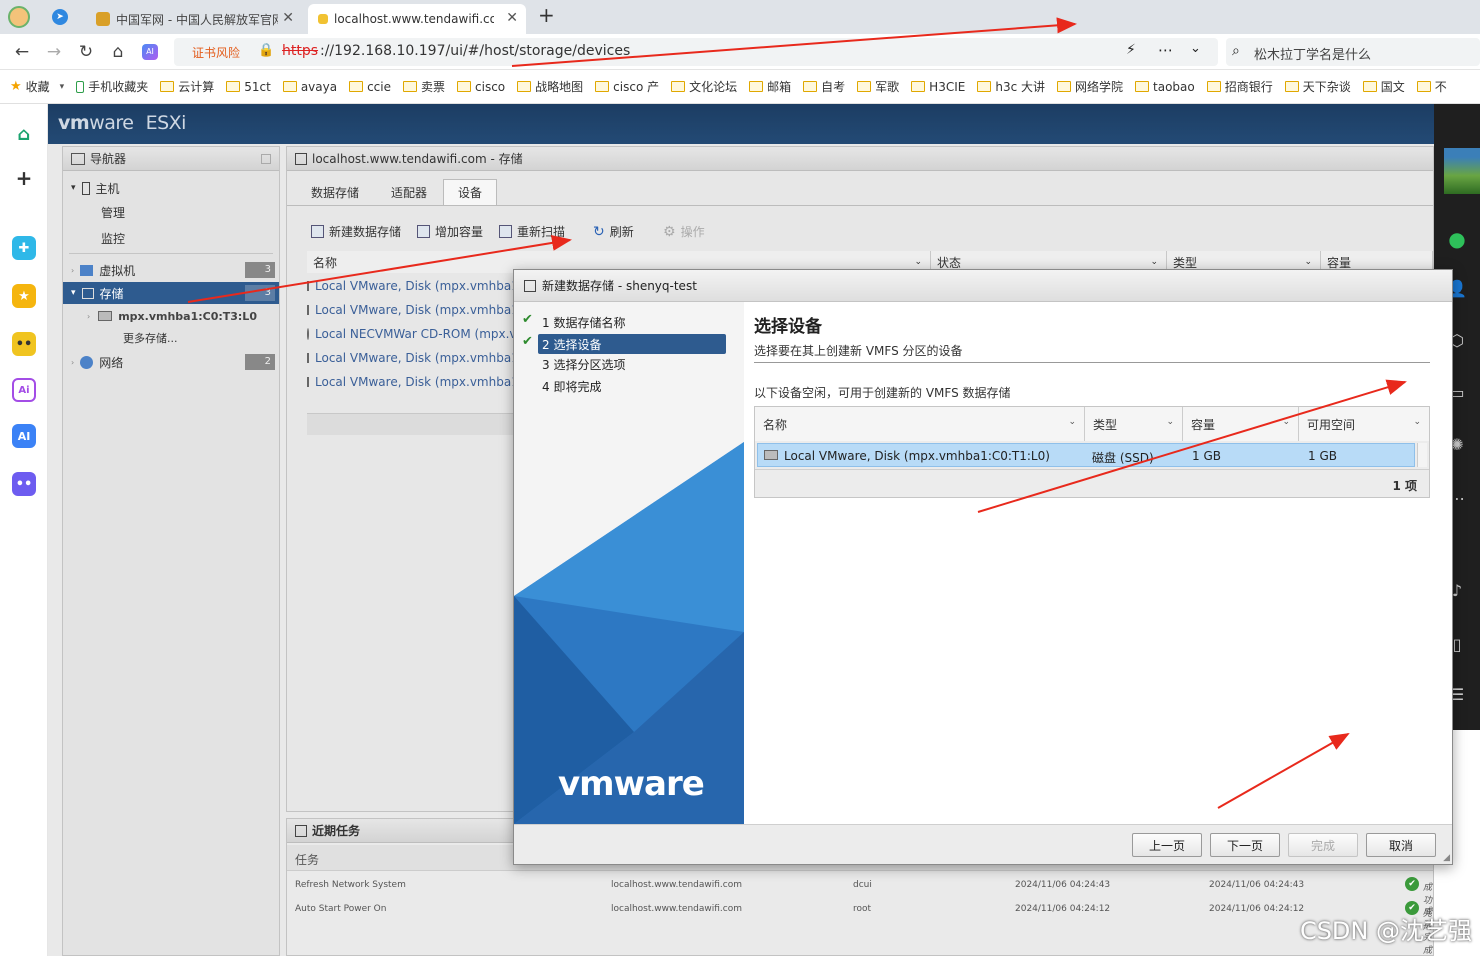 Image resolution: width=1480 pixels, height=956 pixels. What do you see at coordinates (1364, 424) in the screenshot?
I see `grid-col-free: 可用空间 ⌄` at bounding box center [1364, 424].